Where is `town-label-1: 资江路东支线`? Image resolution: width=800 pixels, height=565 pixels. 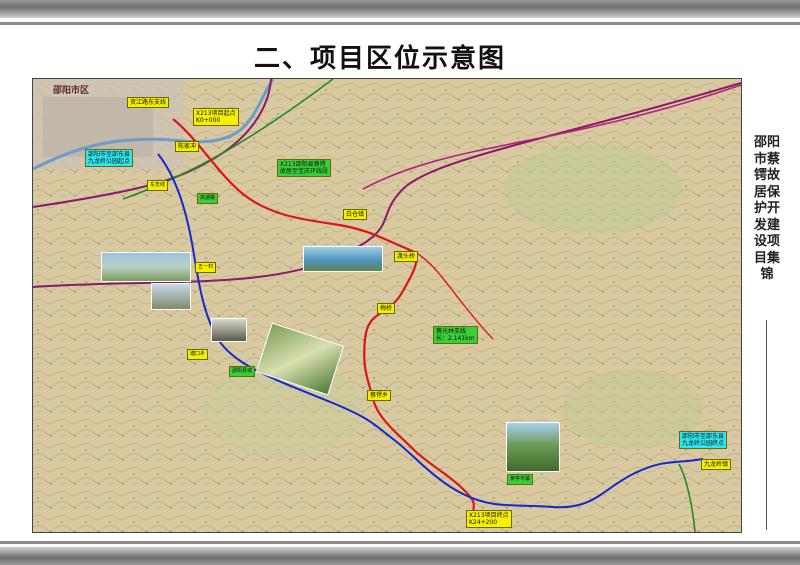
town-label-1: 资江路东支线 is located at coordinates (148, 102).